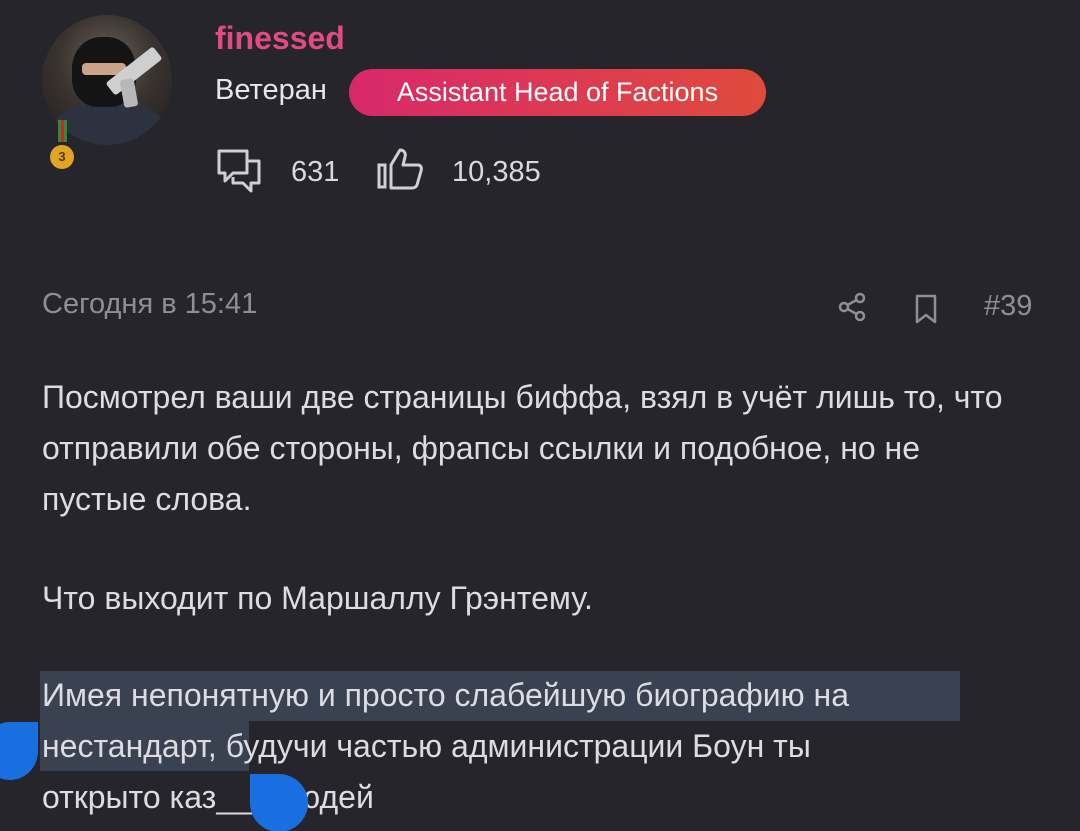 The width and height of the screenshot is (1080, 831). Describe the element at coordinates (1008, 306) in the screenshot. I see `post-number: #39` at that location.